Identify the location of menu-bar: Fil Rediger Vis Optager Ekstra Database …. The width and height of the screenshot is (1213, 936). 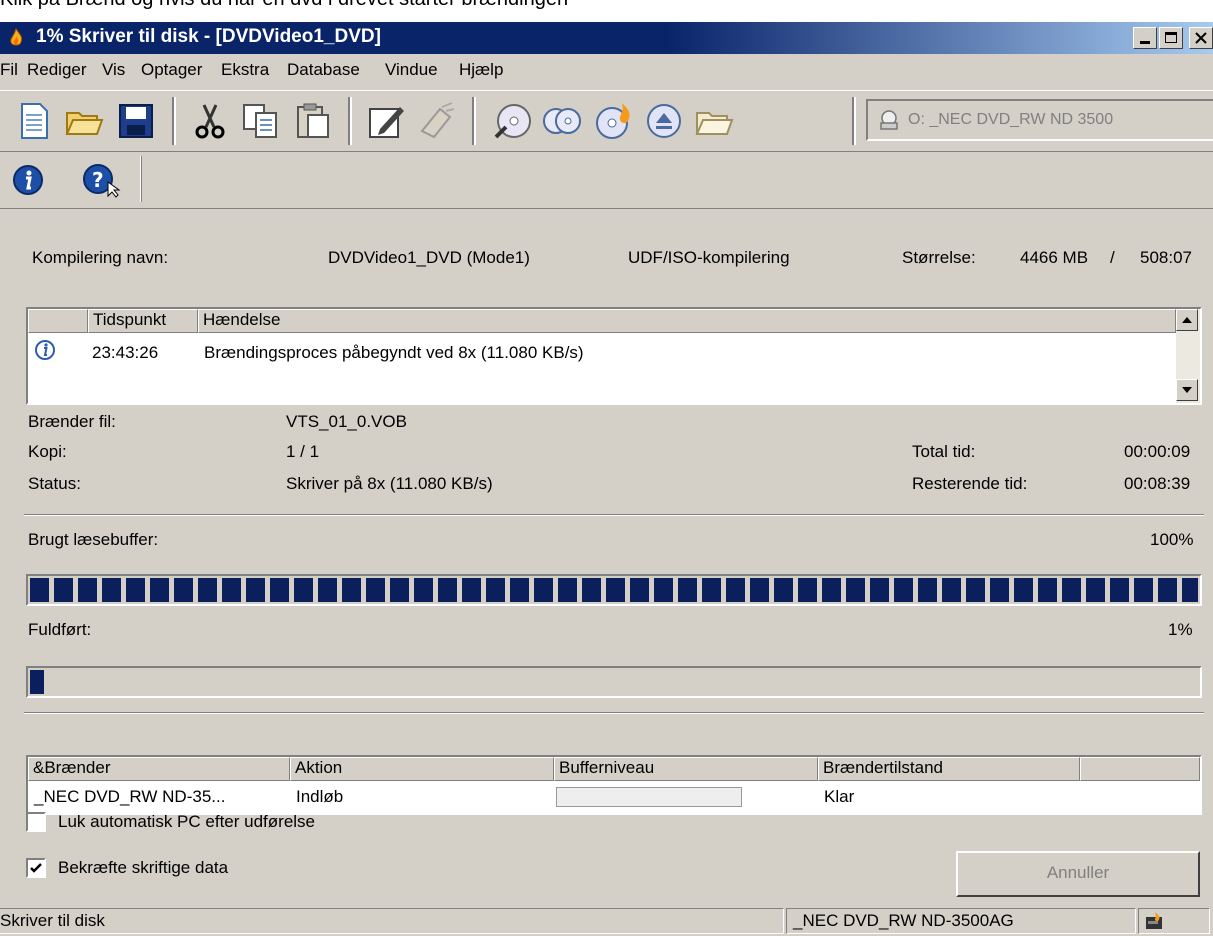
(606, 71).